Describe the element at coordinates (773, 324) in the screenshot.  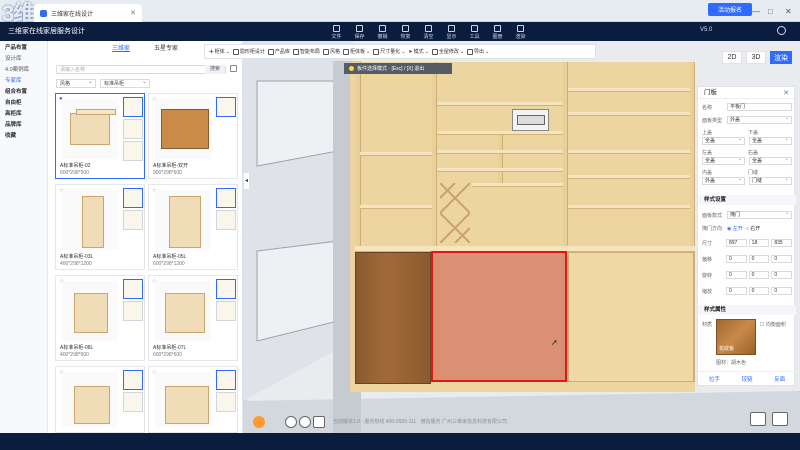
I see `balance-area-checkbox: ☐ 均衡面积` at that location.